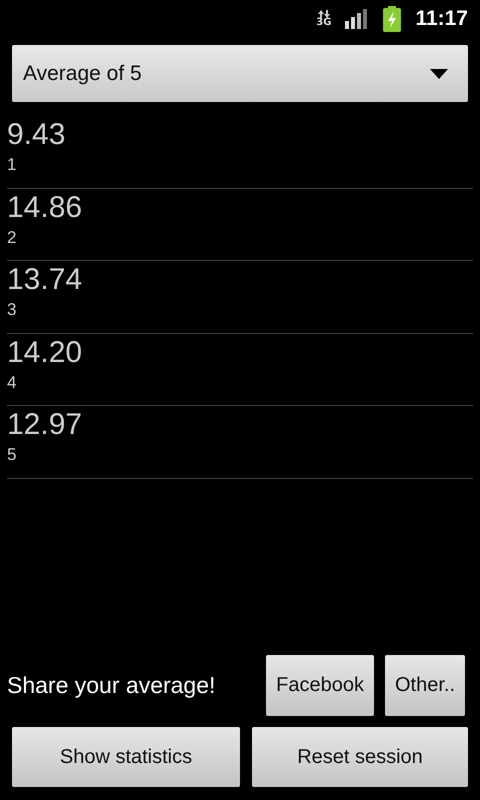 Image resolution: width=480 pixels, height=800 pixels. I want to click on solve-number: 3, so click(11, 310).